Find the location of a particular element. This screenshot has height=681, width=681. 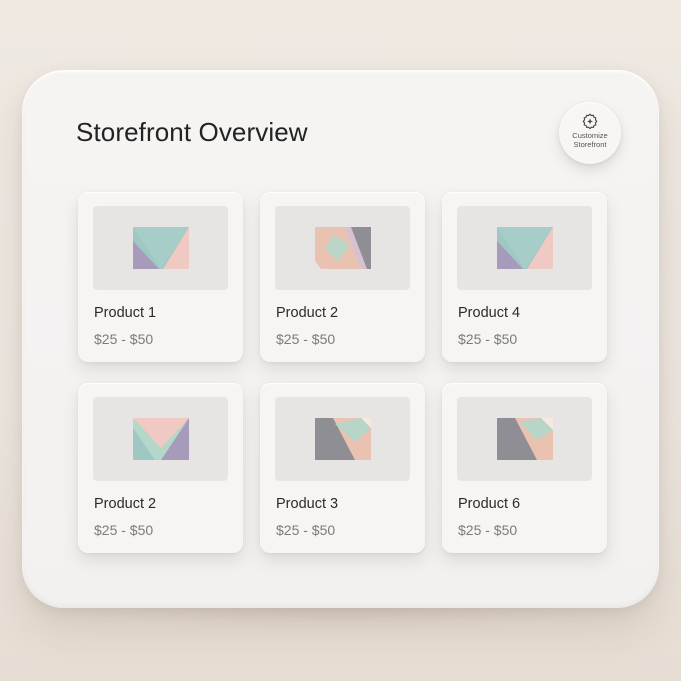

page-title: Storefront Overview is located at coordinates (192, 132).